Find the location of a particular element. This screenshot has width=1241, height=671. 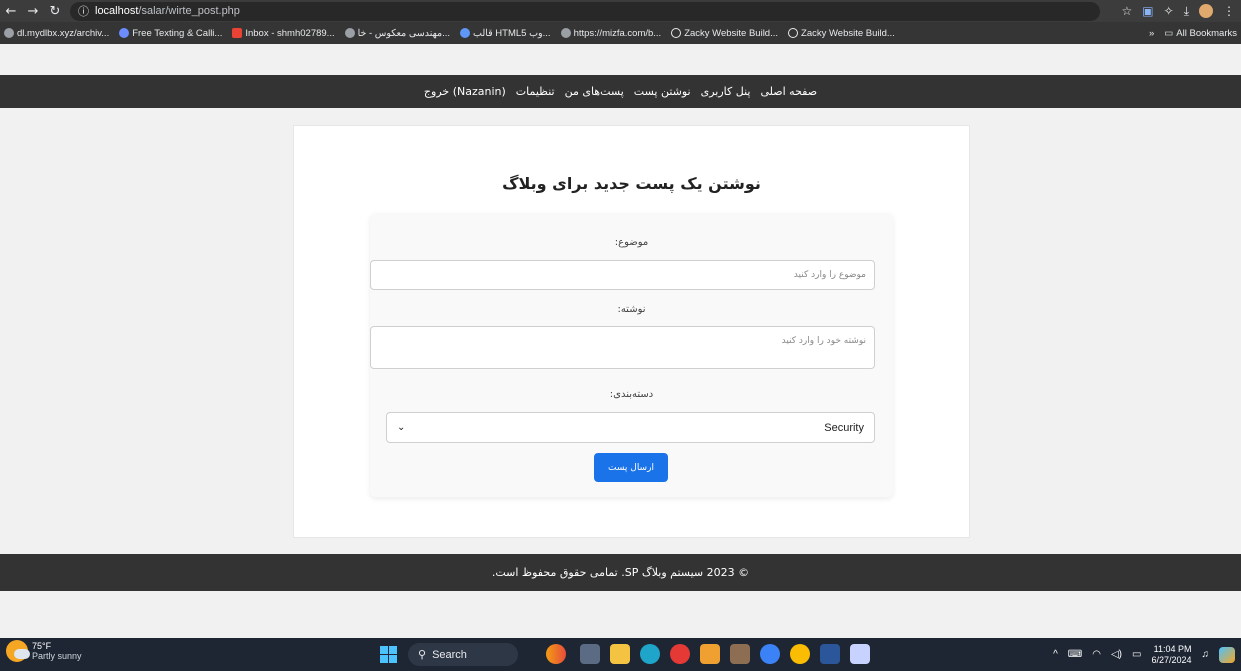

speaker-icon: ◁) is located at coordinates (1116, 654).